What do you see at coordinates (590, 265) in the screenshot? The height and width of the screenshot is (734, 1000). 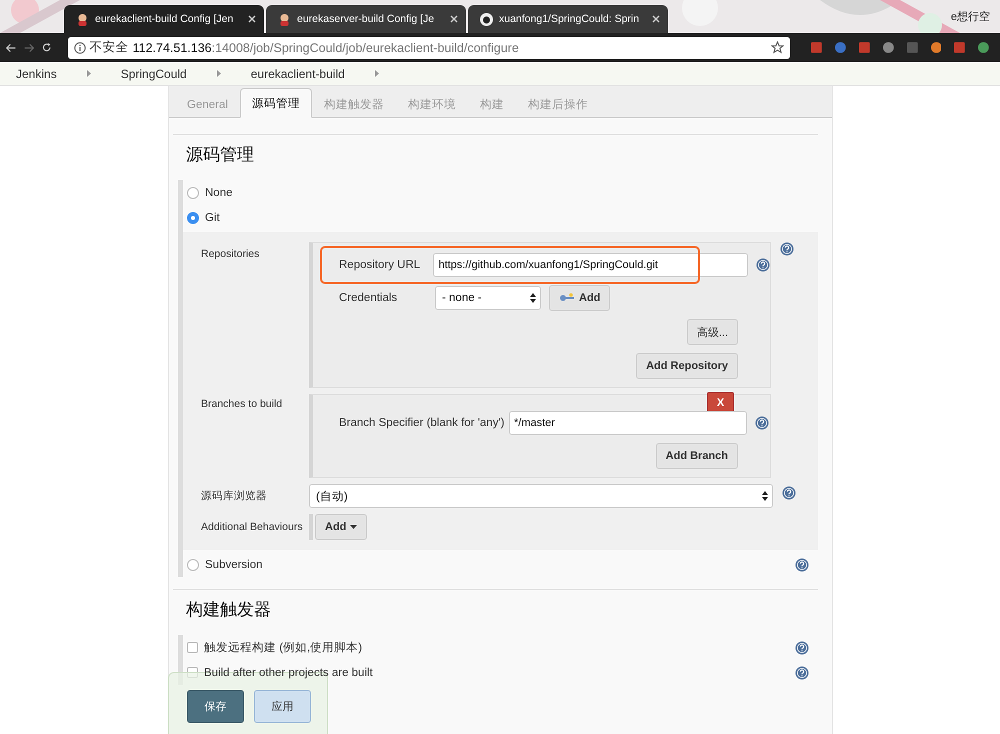 I see `url-input: https://github.com/xuanfong1/SpringCould.git` at bounding box center [590, 265].